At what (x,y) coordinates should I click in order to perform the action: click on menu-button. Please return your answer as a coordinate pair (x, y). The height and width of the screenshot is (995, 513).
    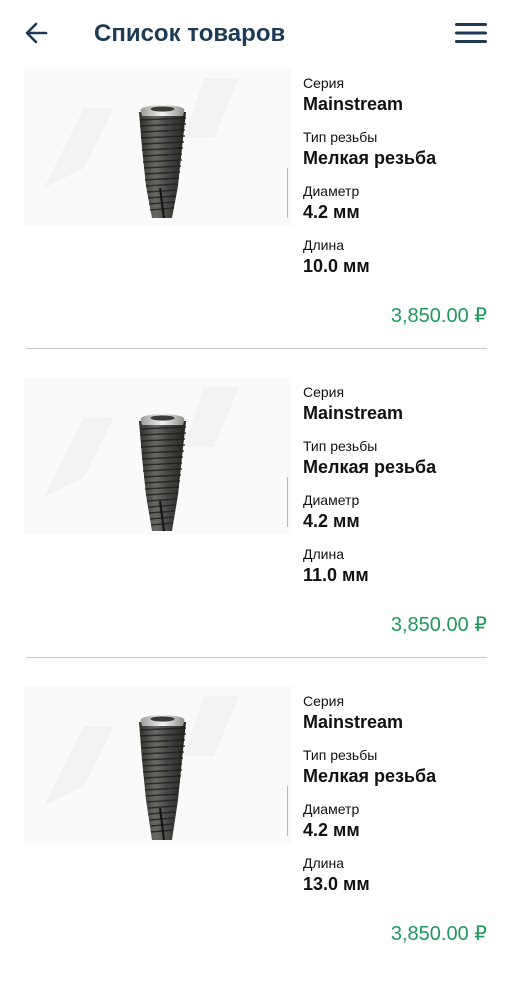
    Looking at the image, I should click on (471, 33).